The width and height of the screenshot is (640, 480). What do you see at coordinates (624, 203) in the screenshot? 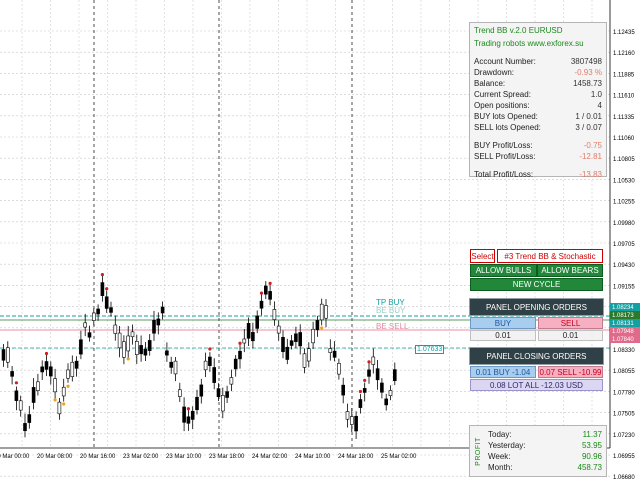
I see `price-label: 1.10255` at bounding box center [624, 203].